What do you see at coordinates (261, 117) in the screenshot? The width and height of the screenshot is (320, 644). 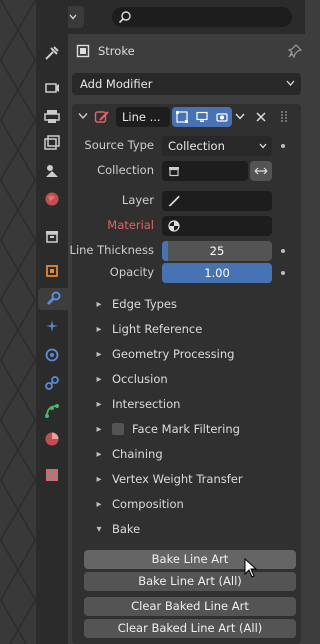 I see `close-icon` at bounding box center [261, 117].